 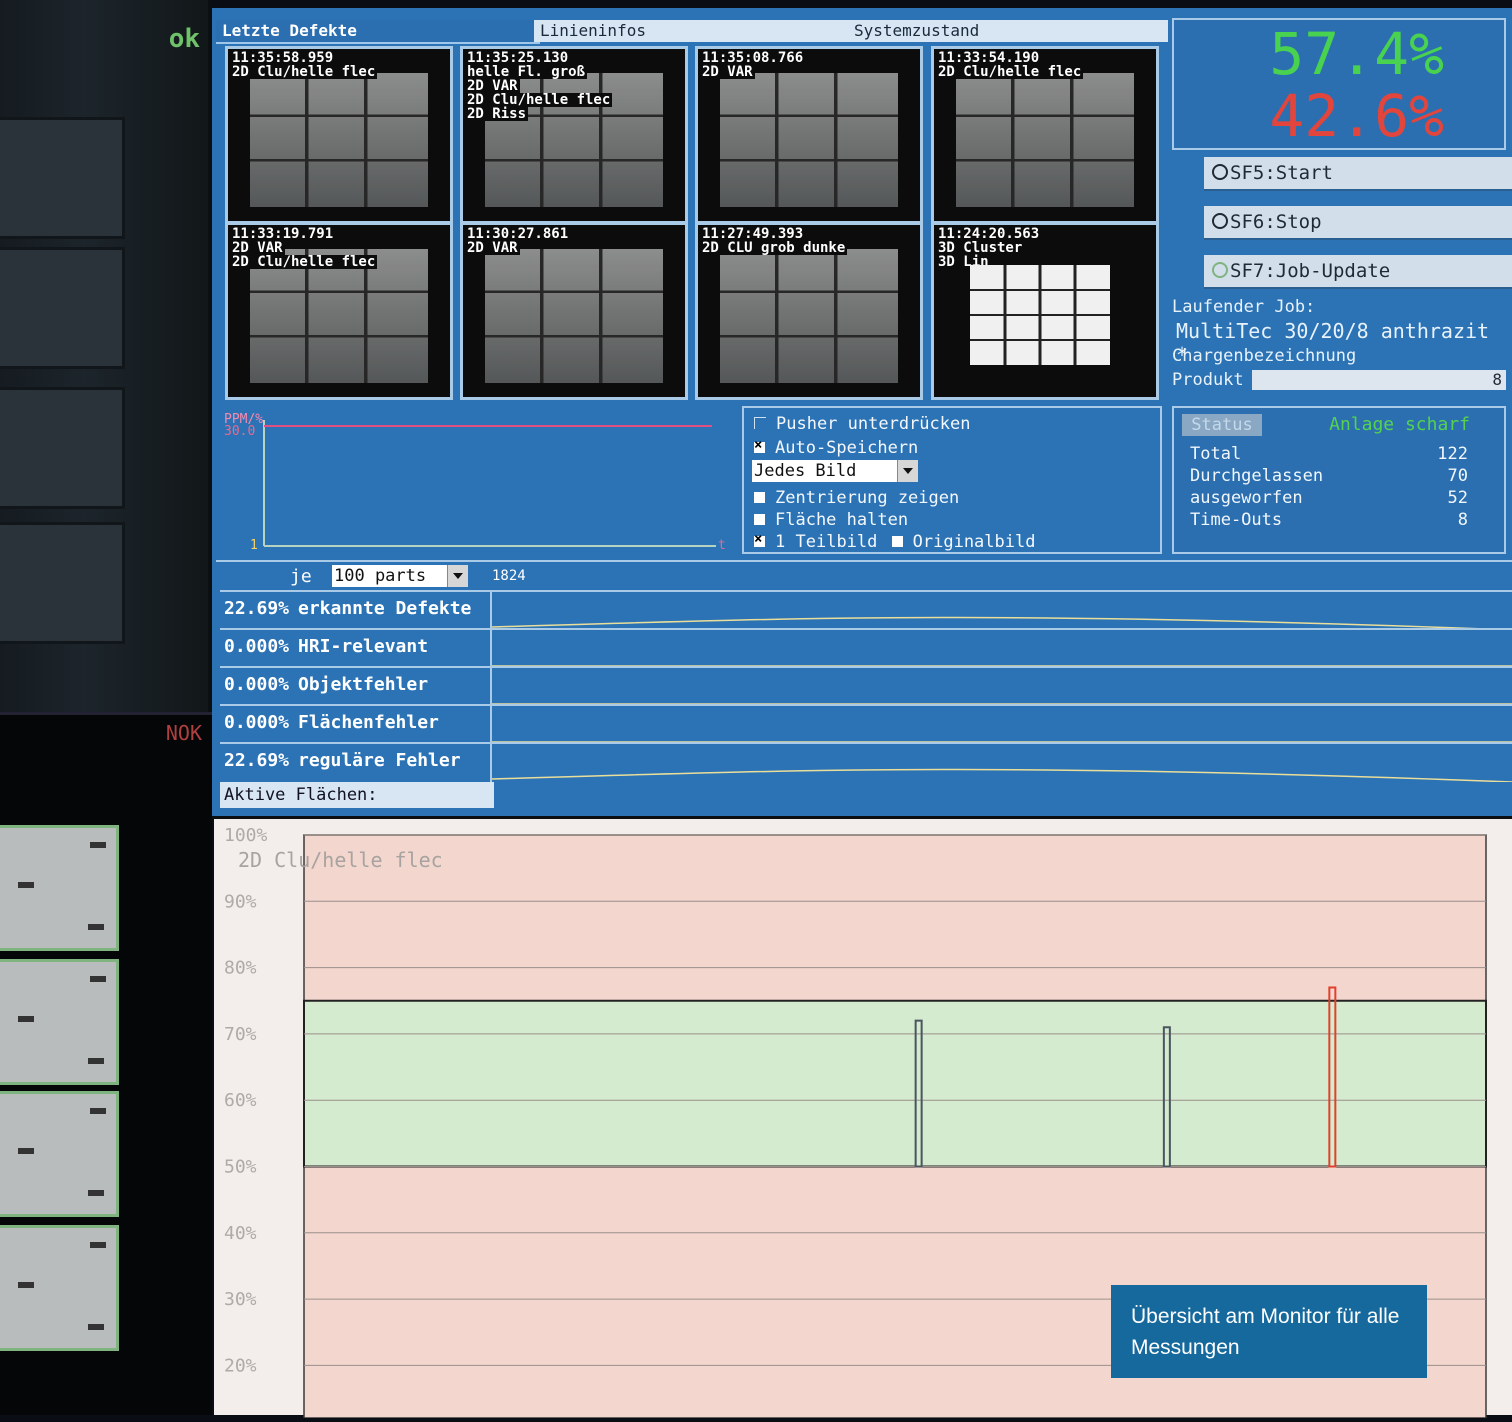 I want to click on tab-bar: Letzte Defekte Linieninfos Systemzustand, so click(x=692, y=32).